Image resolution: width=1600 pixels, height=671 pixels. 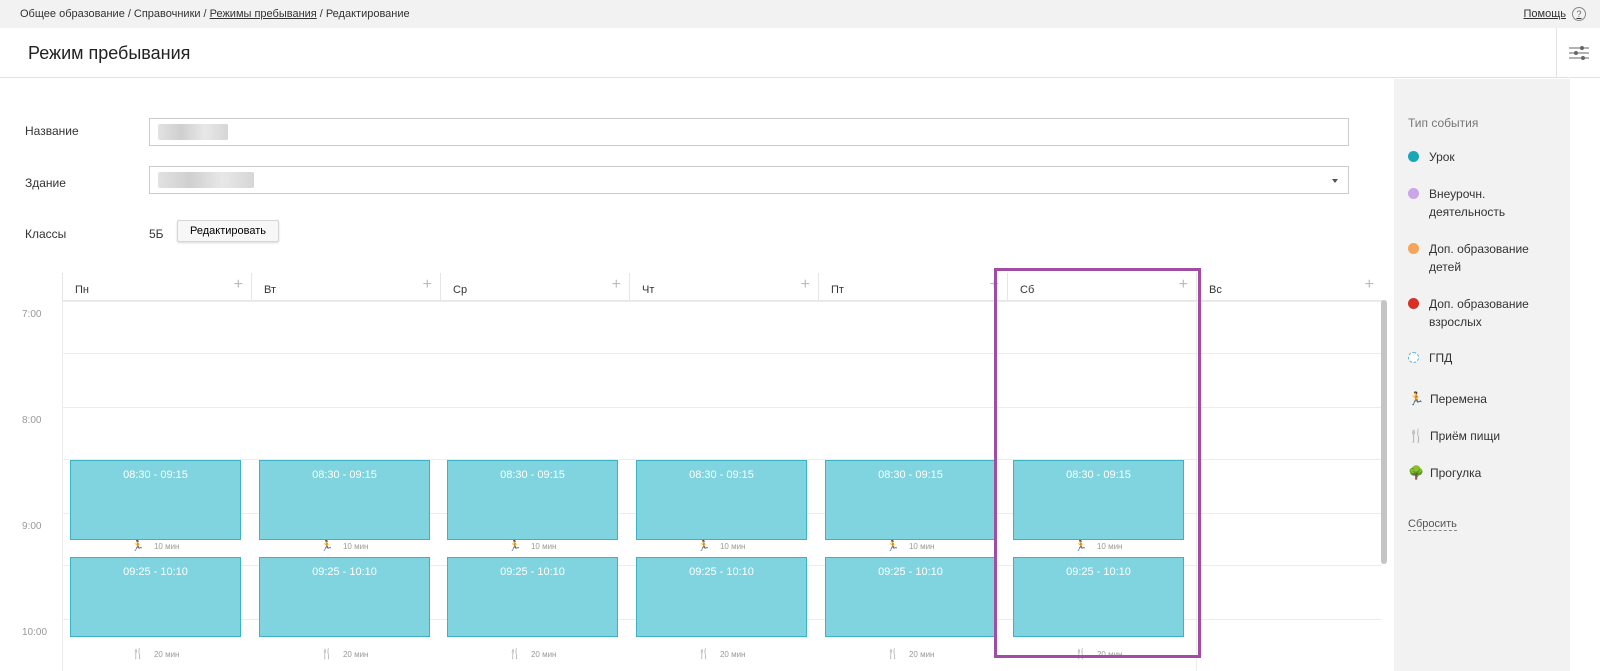 I want to click on filter-settings-button, so click(x=1578, y=52).